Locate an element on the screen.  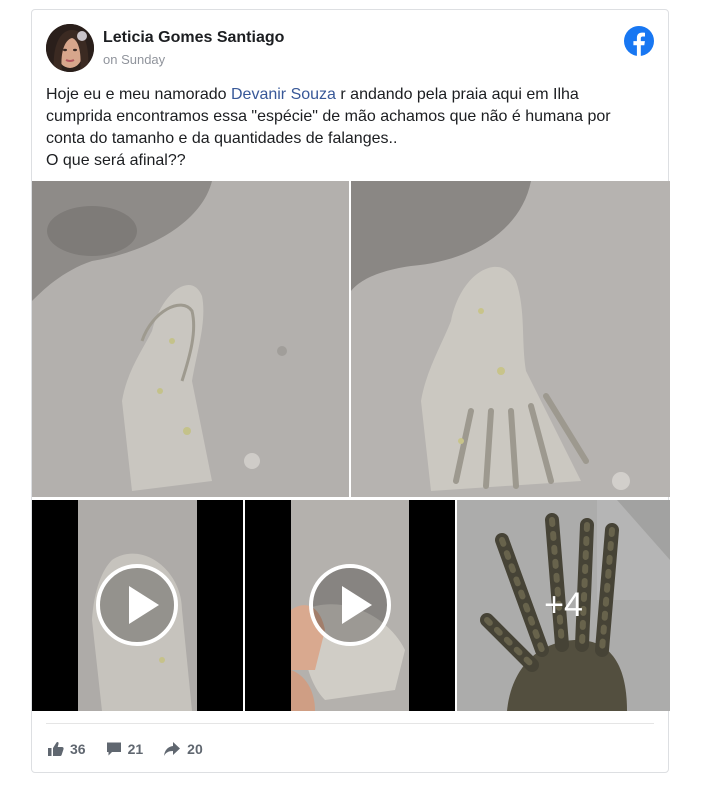
likes-count: 36 is located at coordinates (67, 749).